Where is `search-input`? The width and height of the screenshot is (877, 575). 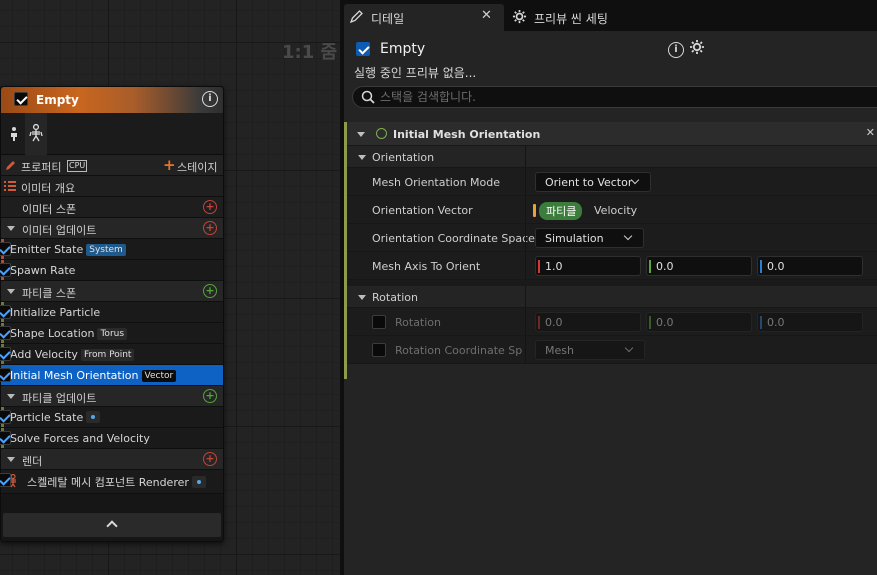 search-input is located at coordinates (620, 97).